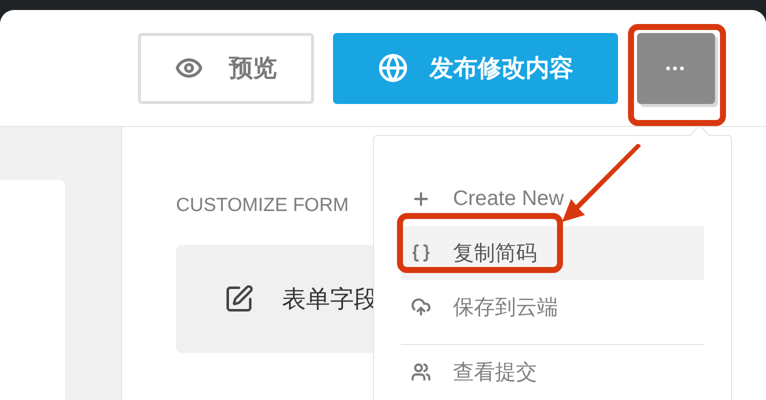 Image resolution: width=766 pixels, height=400 pixels. I want to click on menu-item: 复制简码, so click(552, 253).